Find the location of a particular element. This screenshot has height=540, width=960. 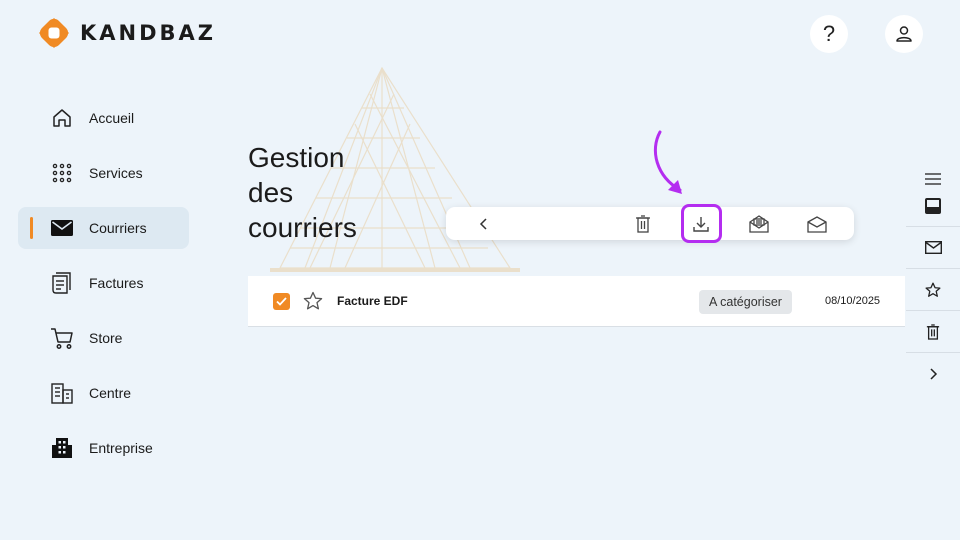

home-icon is located at coordinates (62, 118).